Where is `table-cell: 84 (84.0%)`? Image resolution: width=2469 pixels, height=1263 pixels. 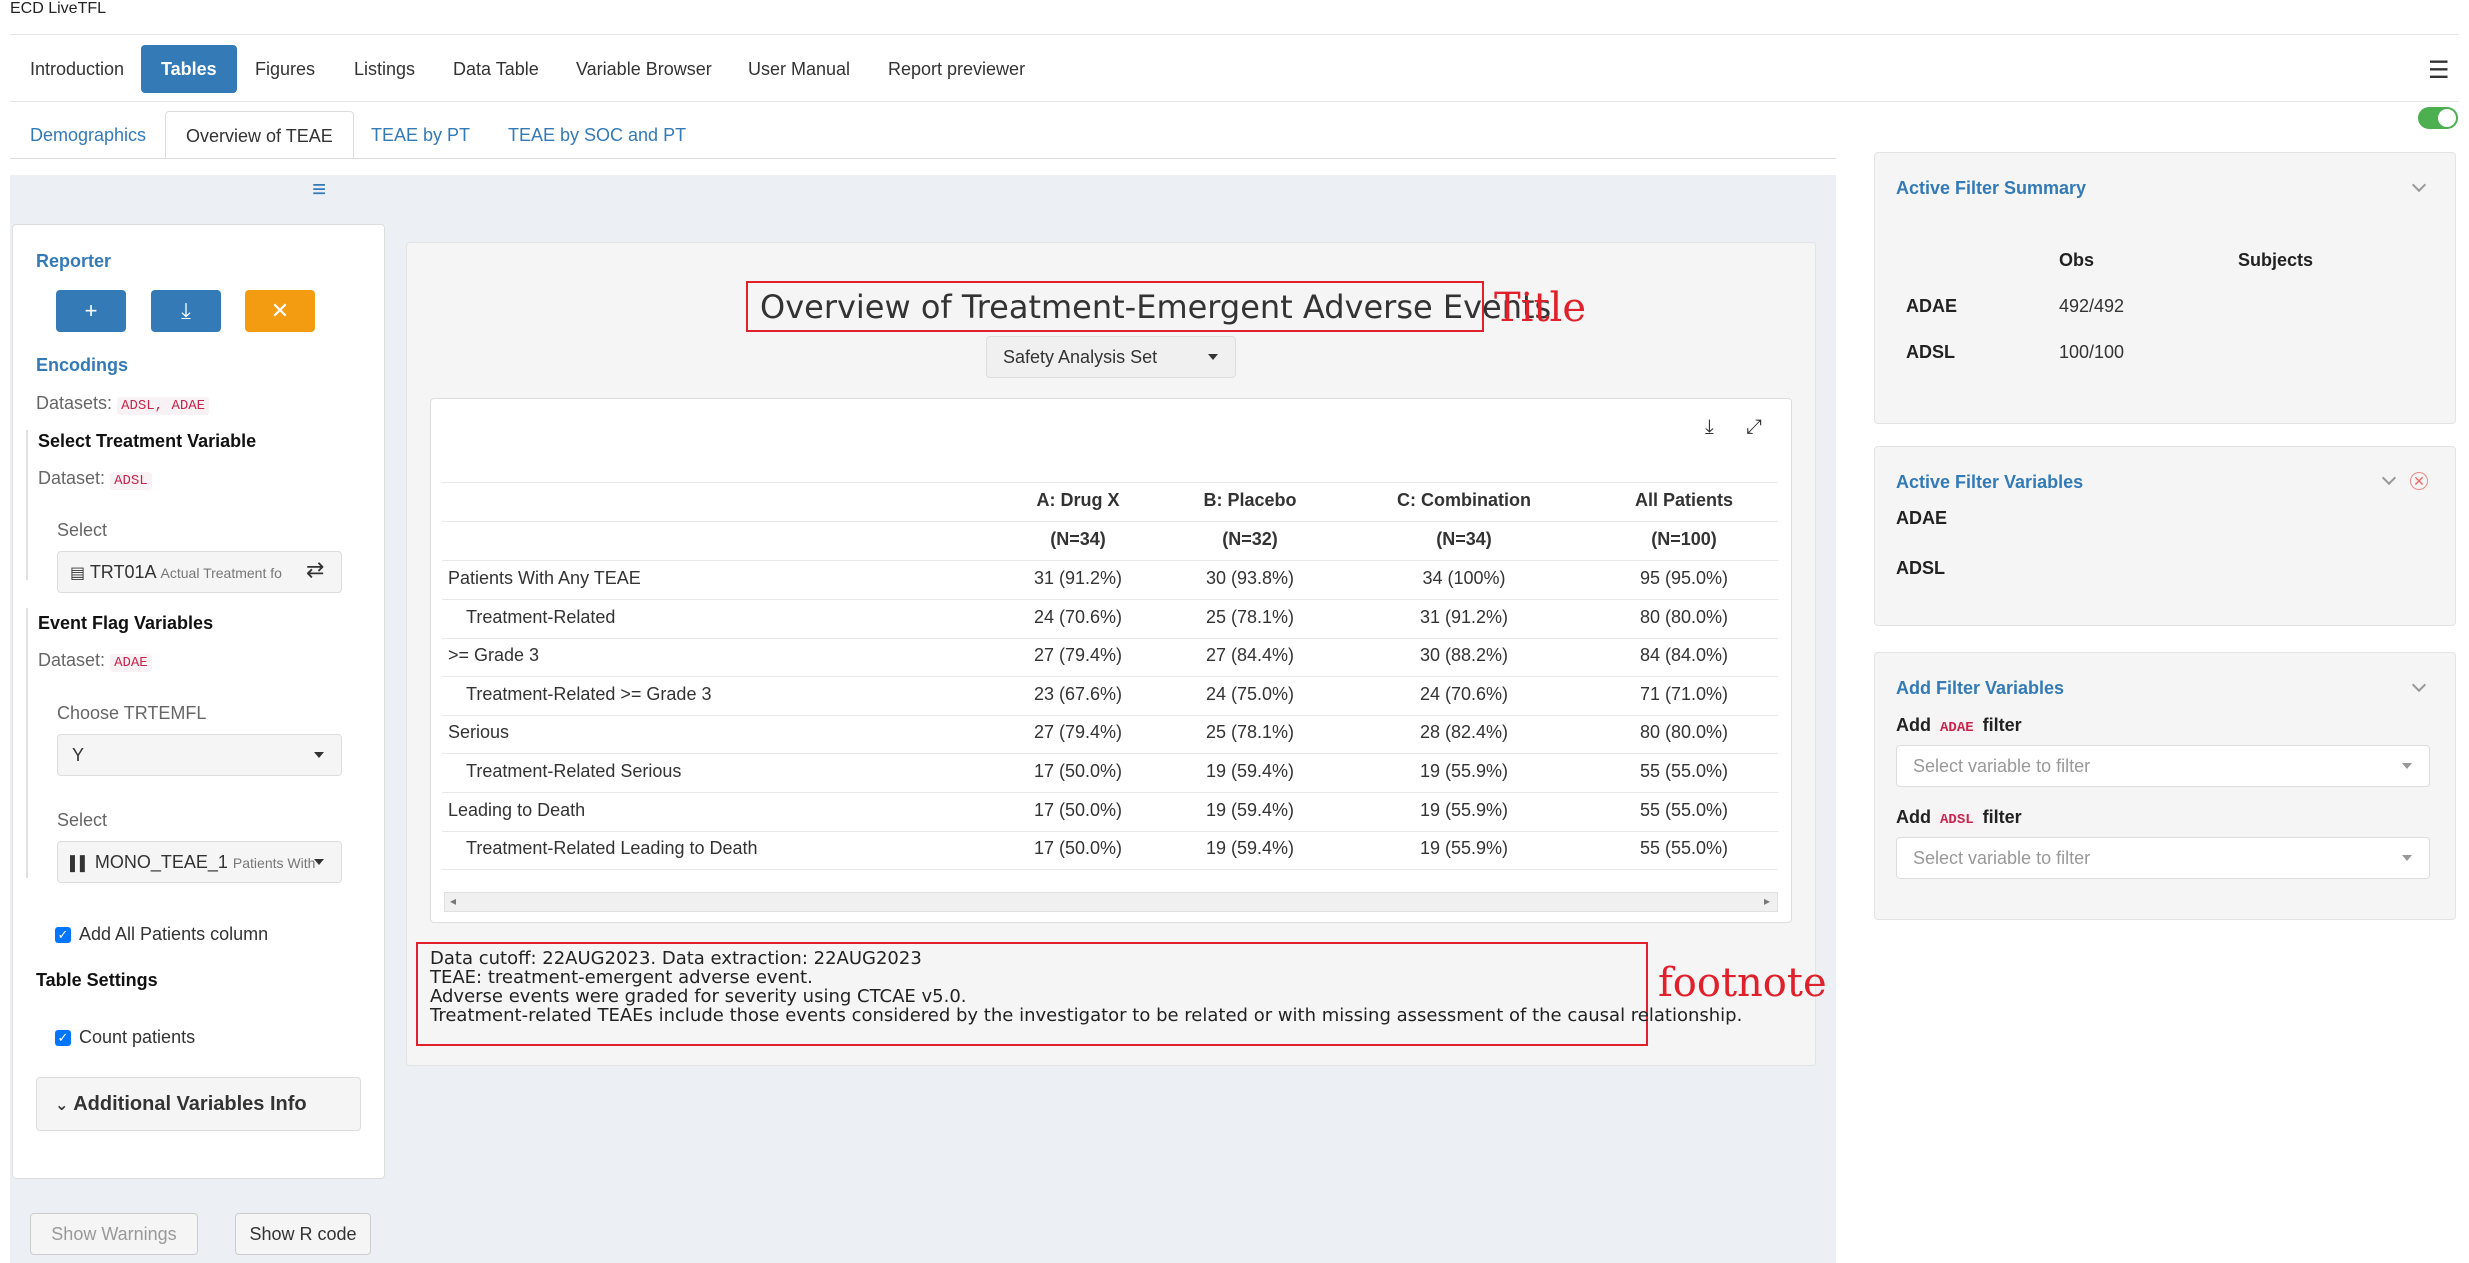 table-cell: 84 (84.0%) is located at coordinates (1684, 655).